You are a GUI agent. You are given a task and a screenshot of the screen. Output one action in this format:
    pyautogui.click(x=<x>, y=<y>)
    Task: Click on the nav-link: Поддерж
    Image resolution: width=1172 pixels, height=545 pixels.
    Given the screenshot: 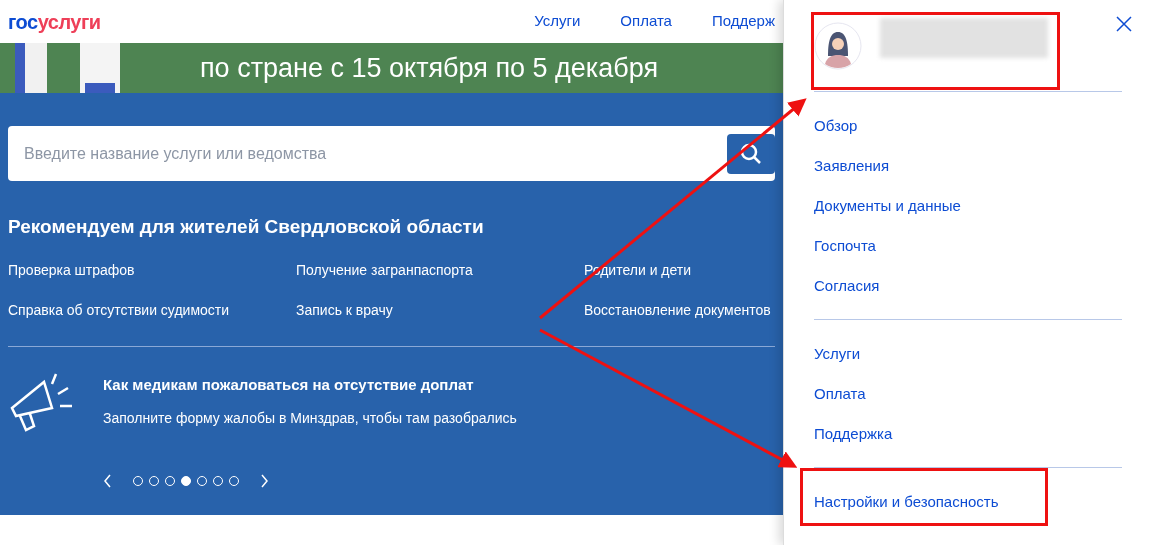 What is the action you would take?
    pyautogui.click(x=743, y=21)
    